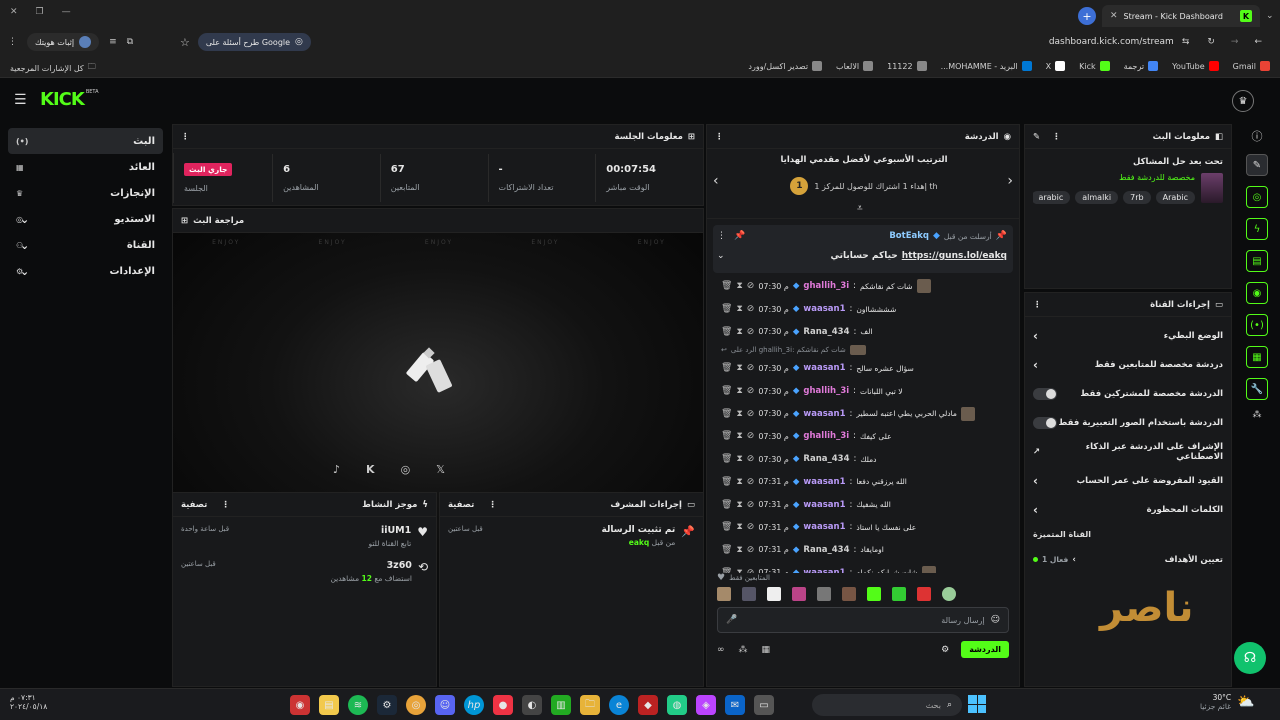  Describe the element at coordinates (66, 12) in the screenshot. I see `minimize-window-icon: —` at that location.